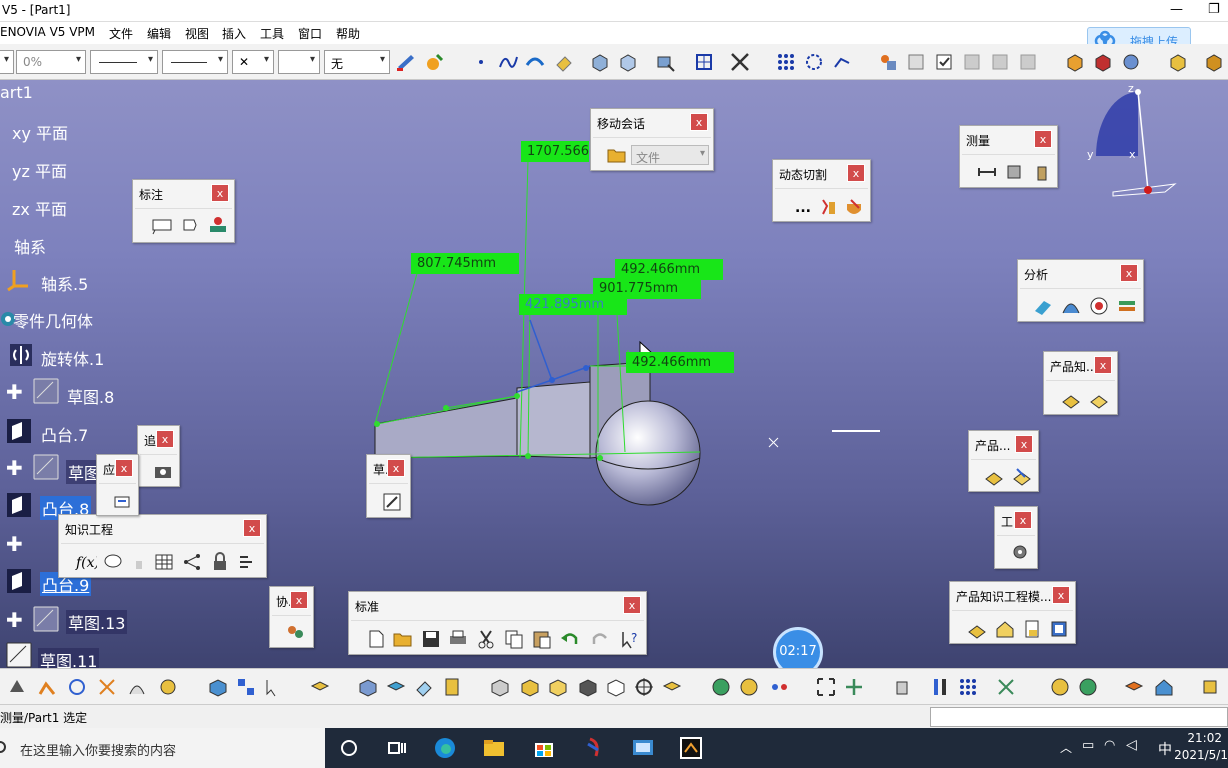 The width and height of the screenshot is (1228, 768). What do you see at coordinates (168, 687) in the screenshot?
I see `multi-view-icon` at bounding box center [168, 687].